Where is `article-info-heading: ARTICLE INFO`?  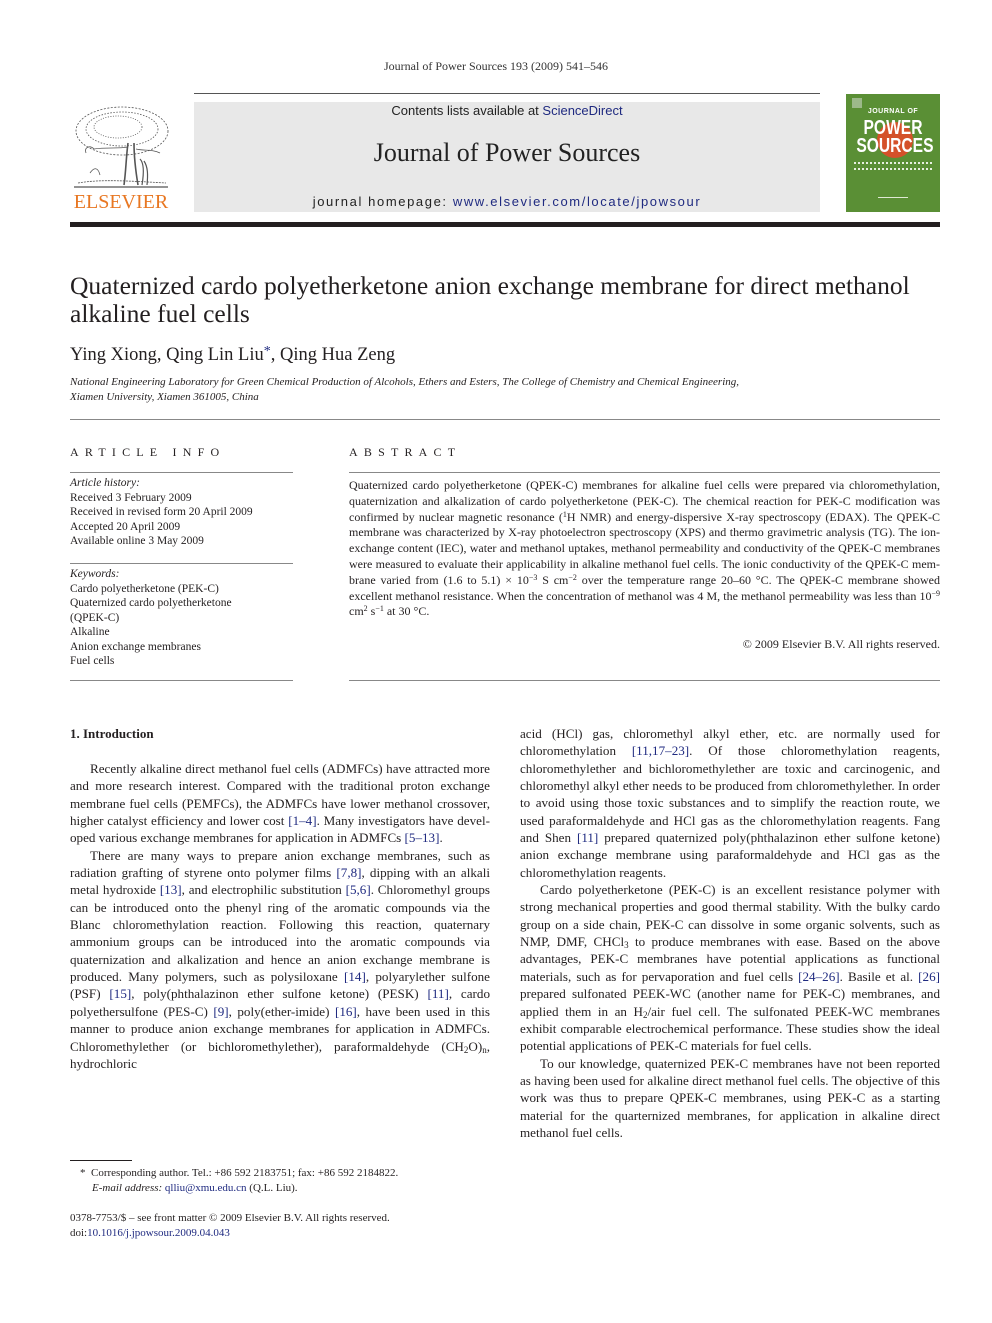 article-info-heading: ARTICLE INFO is located at coordinates (148, 452).